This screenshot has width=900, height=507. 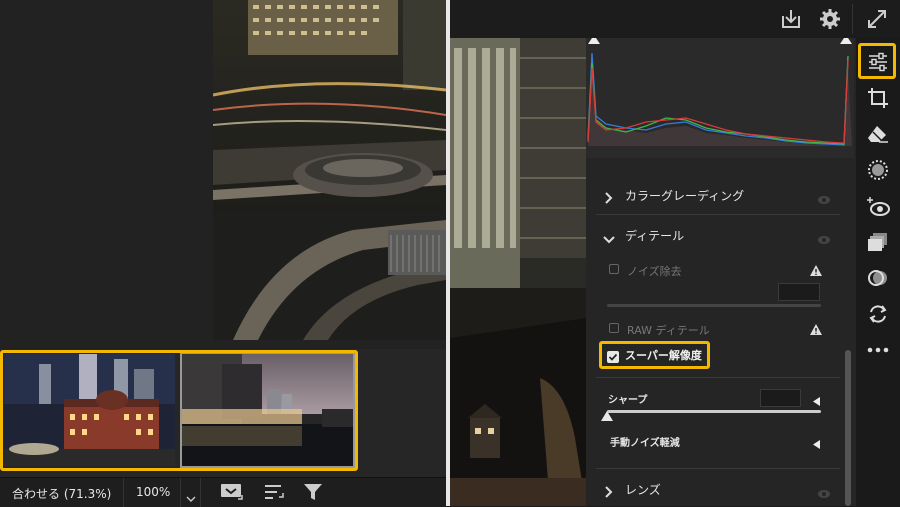 I want to click on gear-icon, so click(x=830, y=19).